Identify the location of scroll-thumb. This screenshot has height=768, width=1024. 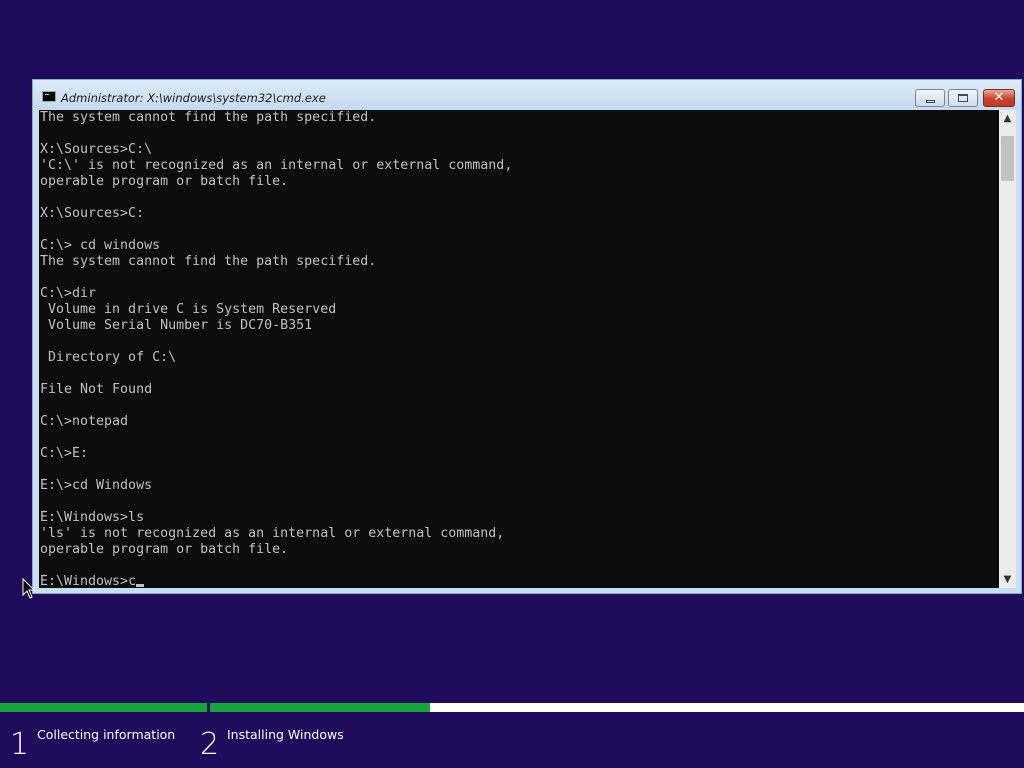
(1007, 158).